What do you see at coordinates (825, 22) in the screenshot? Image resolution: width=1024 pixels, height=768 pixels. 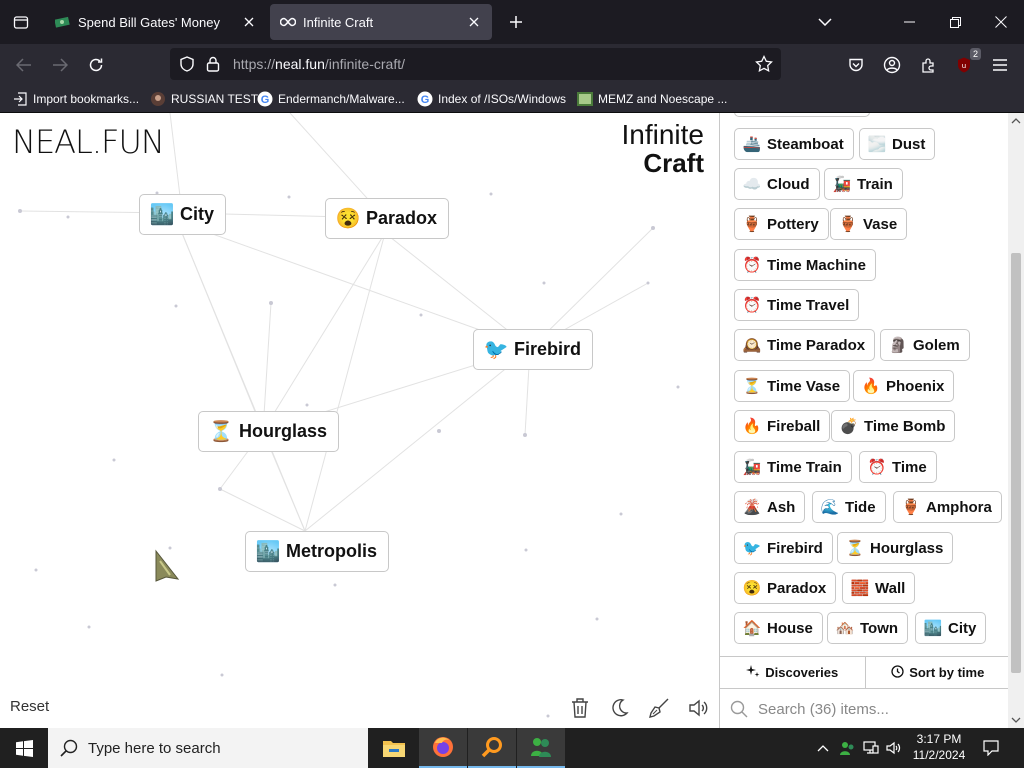 I see `chevron-down-icon` at bounding box center [825, 22].